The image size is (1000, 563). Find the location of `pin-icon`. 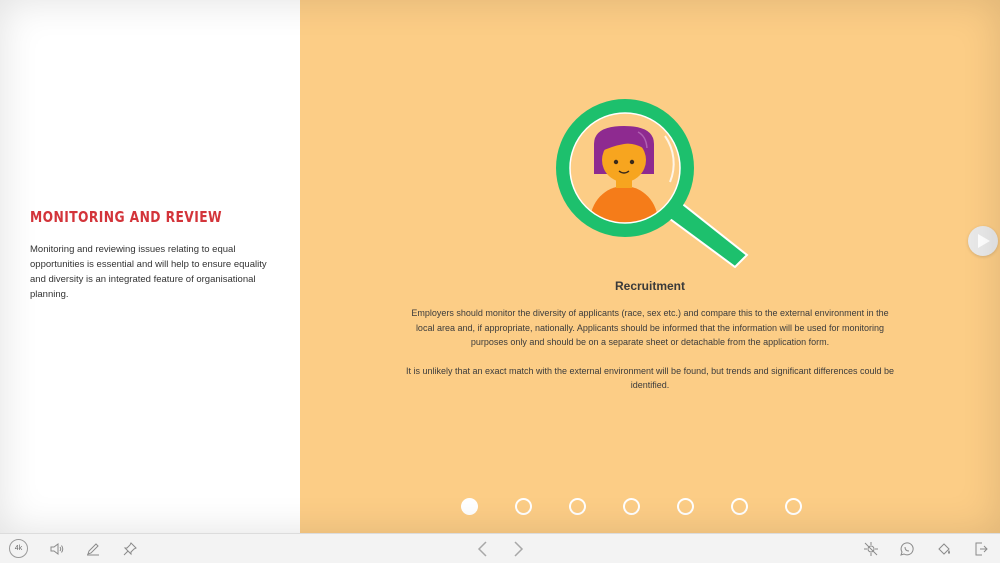

pin-icon is located at coordinates (130, 549).